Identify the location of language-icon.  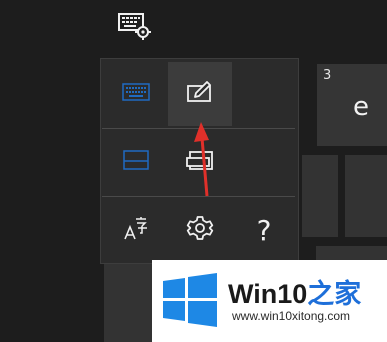
(136, 230).